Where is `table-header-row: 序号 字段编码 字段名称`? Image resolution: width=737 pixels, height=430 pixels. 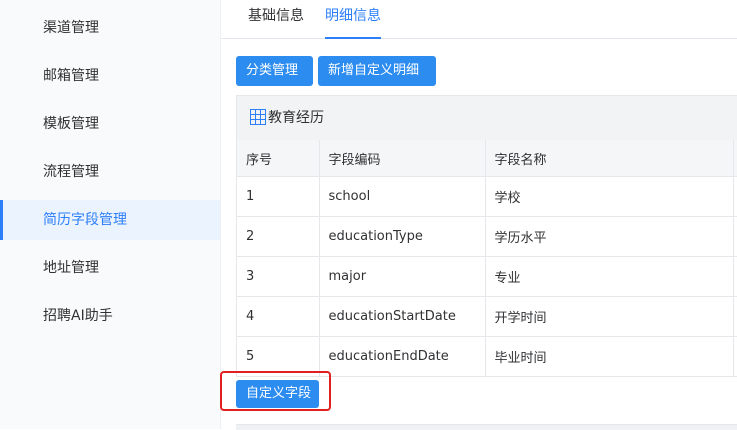 table-header-row: 序号 字段编码 字段名称 is located at coordinates (487, 158).